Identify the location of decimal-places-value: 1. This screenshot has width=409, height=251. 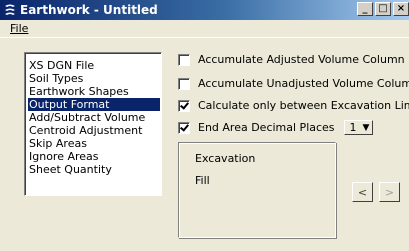
(353, 127).